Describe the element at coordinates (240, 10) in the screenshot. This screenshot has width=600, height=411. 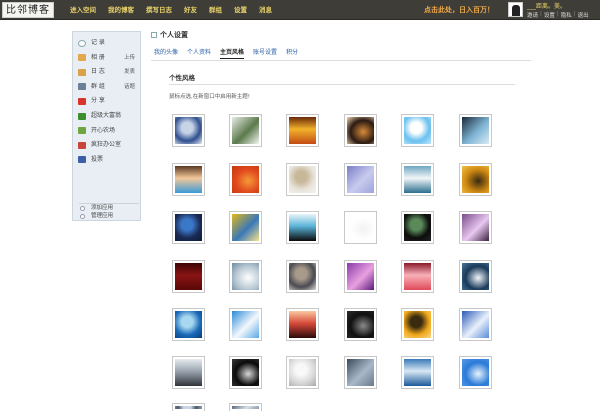
I see `nav-settings: 设置` at that location.